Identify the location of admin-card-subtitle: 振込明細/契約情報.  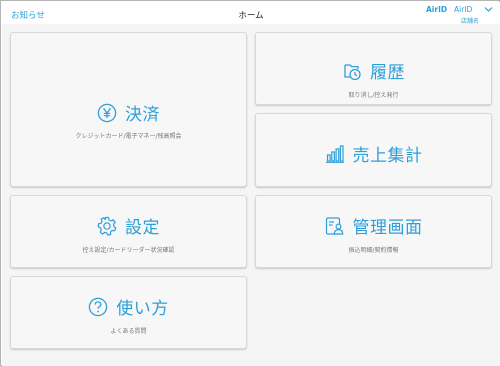
(373, 250).